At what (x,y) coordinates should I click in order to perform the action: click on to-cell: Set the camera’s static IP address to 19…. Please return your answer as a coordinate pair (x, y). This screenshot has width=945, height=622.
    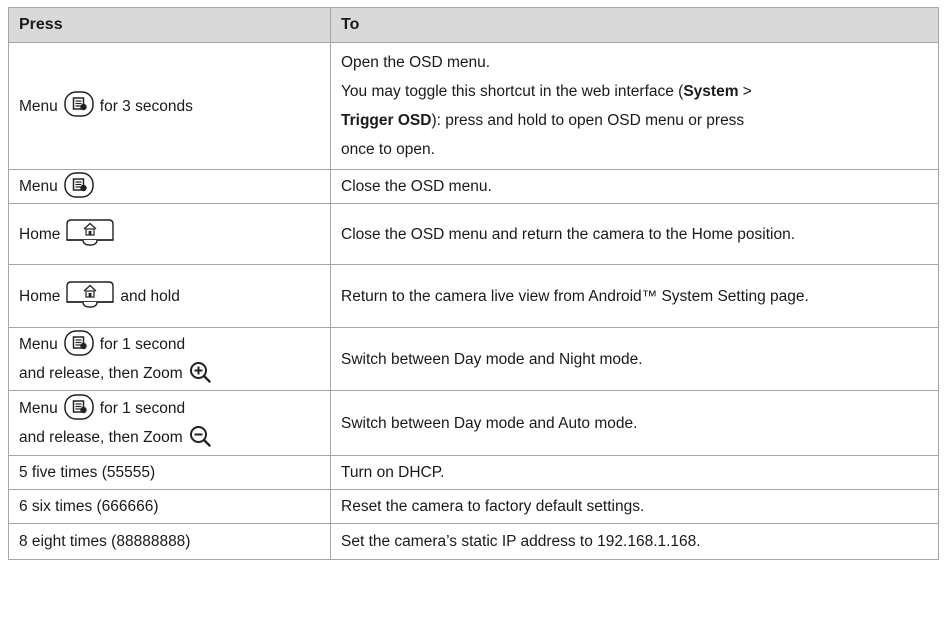
    Looking at the image, I should click on (634, 541).